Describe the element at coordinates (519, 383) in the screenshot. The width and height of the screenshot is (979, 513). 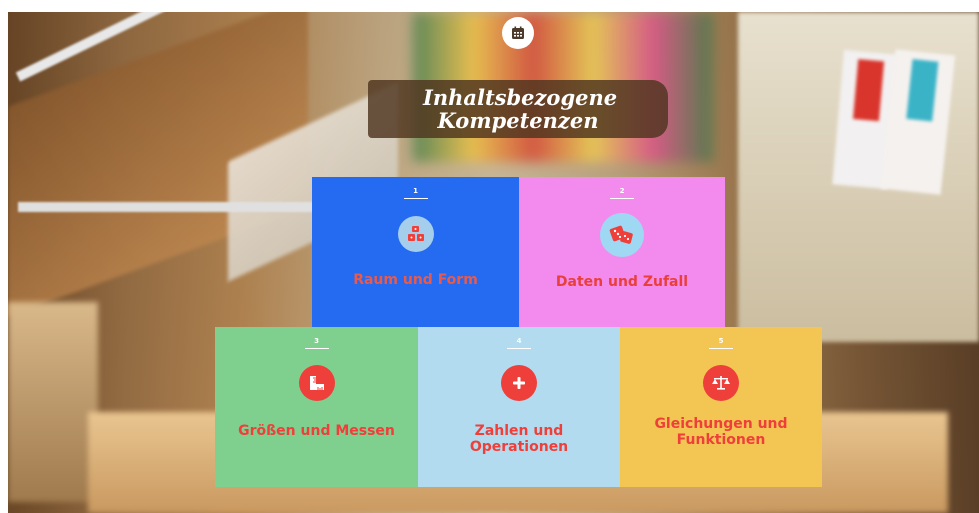
I see `plus-icon` at that location.